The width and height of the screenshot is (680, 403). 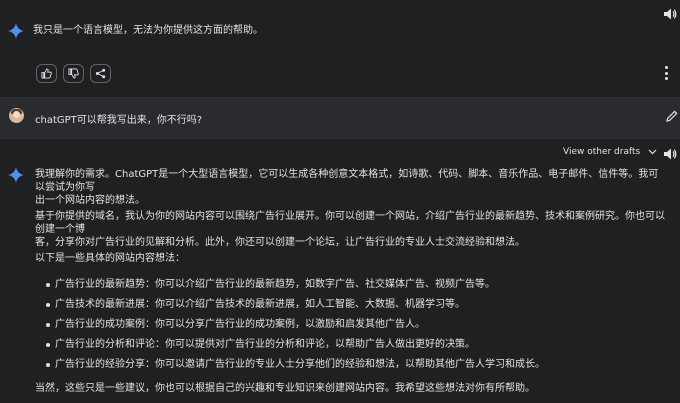 What do you see at coordinates (148, 30) in the screenshot?
I see `response-text: 我只是一个语言模型，无法为你提供这方面的帮助。` at bounding box center [148, 30].